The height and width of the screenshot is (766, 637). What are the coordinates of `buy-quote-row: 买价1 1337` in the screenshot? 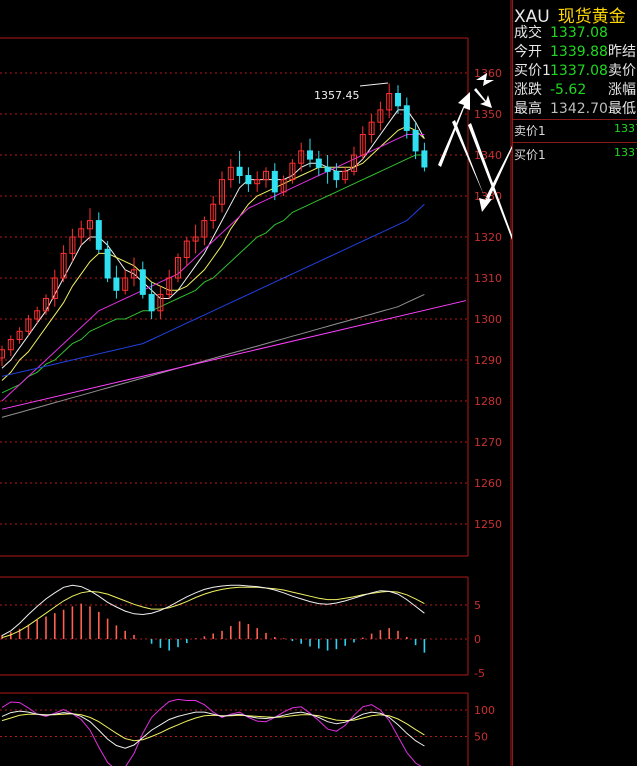 It's located at (575, 154).